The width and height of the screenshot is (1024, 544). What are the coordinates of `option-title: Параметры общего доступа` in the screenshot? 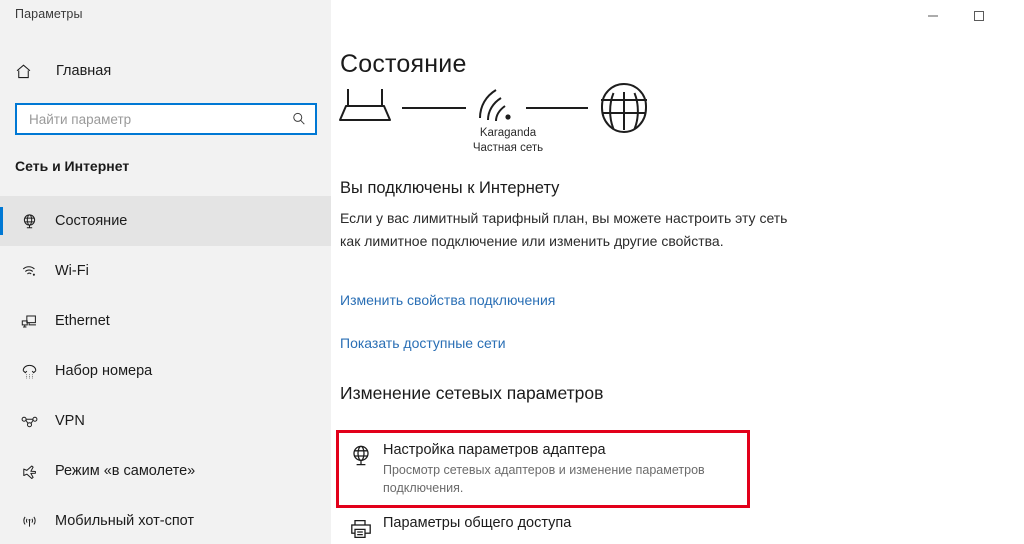 It's located at (477, 523).